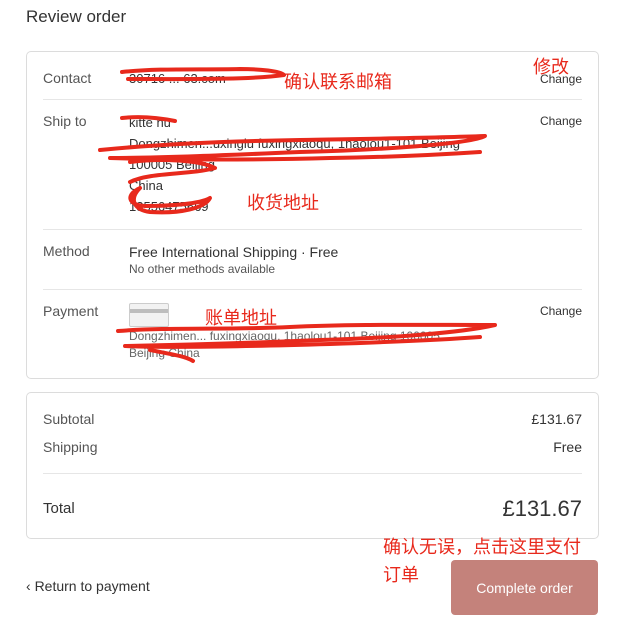  I want to click on shipping-value: Free, so click(567, 447).